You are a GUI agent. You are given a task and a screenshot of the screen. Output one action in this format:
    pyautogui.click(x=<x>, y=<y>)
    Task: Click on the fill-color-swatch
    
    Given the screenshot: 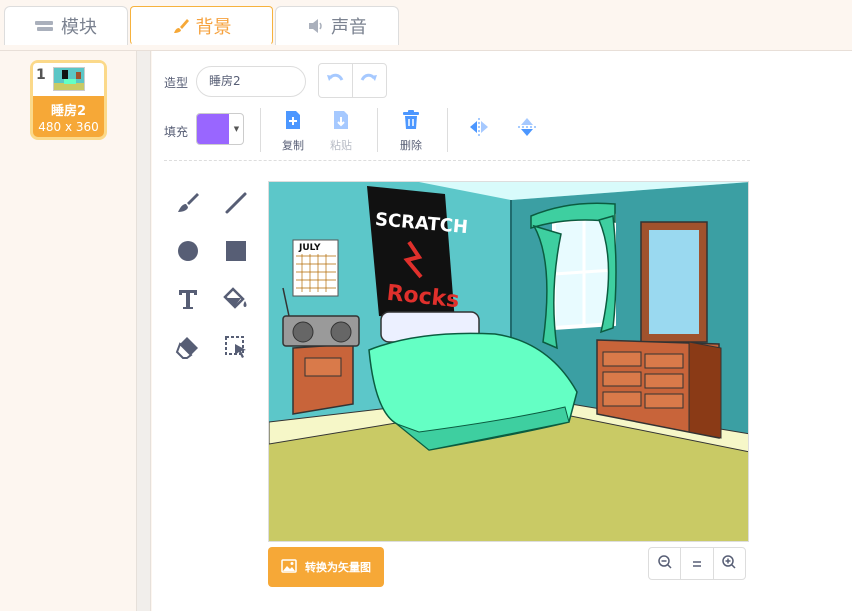 What is the action you would take?
    pyautogui.click(x=213, y=129)
    